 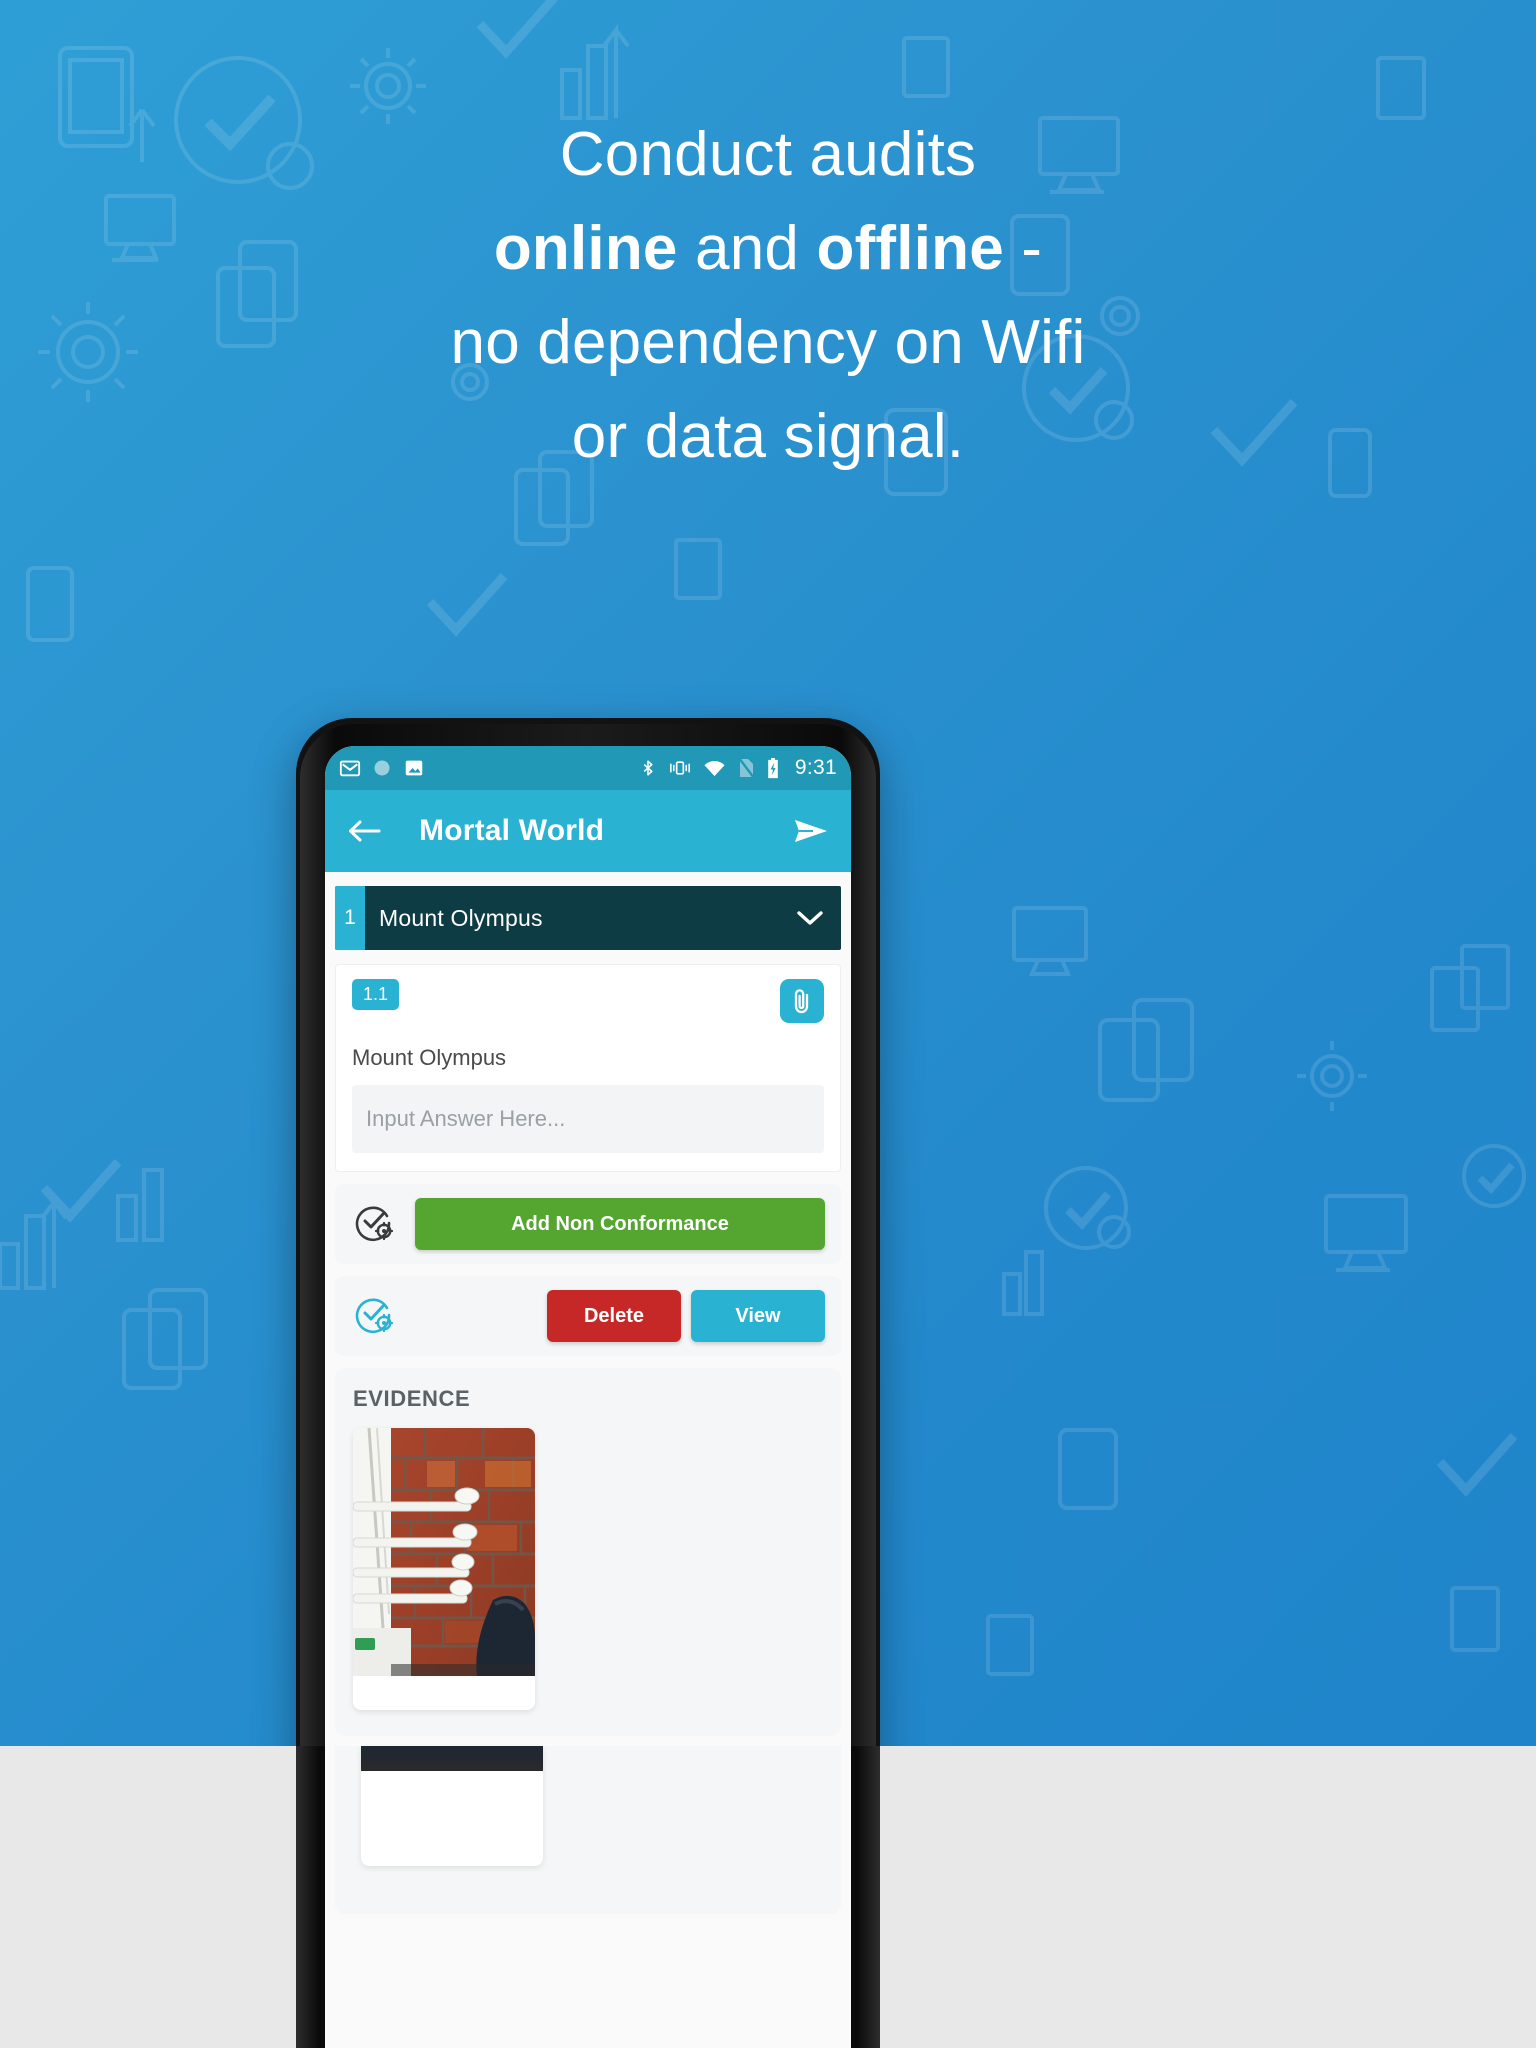 I want to click on evidence-title: EVIDENCE, so click(x=412, y=1398).